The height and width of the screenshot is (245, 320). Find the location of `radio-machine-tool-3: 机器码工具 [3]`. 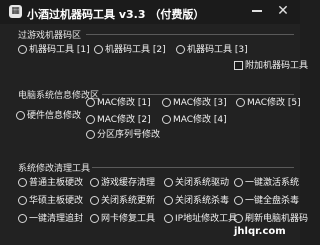

radio-machine-tool-3: 机器码工具 [3] is located at coordinates (212, 50).